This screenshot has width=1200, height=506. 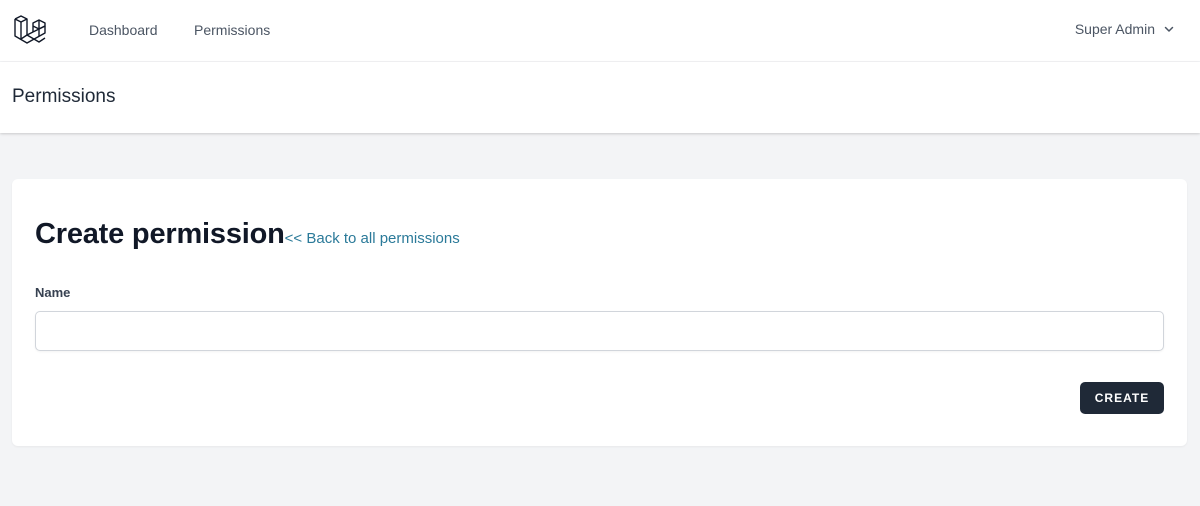 I want to click on top-navbar: Dashboard Permissions Super Admin, so click(x=600, y=31).